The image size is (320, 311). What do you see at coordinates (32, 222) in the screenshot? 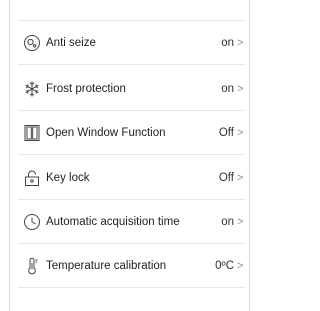
I see `clock-icon` at bounding box center [32, 222].